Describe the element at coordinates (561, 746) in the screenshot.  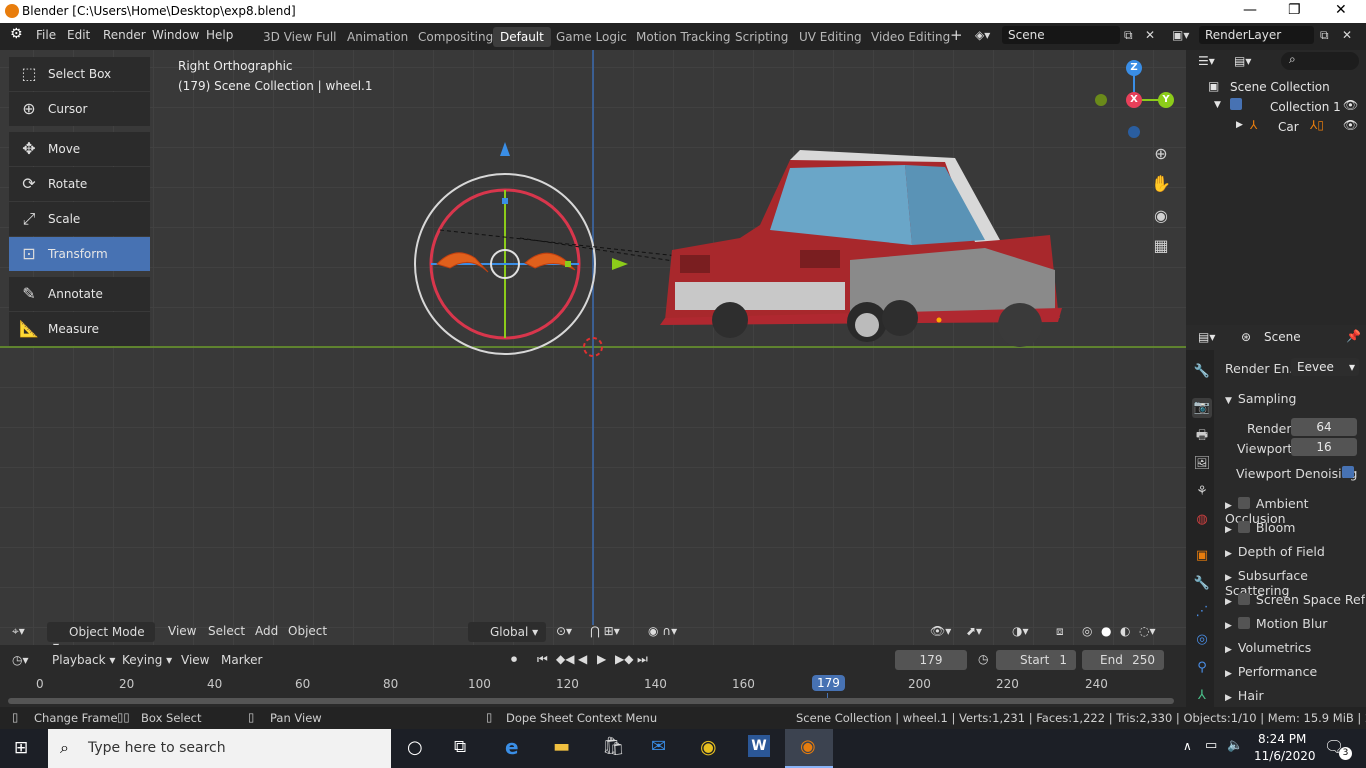
I see `file-explorer-icon: ▬` at that location.